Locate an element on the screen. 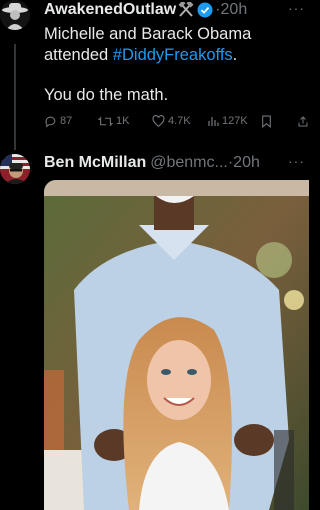  repost-button: 1K is located at coordinates (113, 121).